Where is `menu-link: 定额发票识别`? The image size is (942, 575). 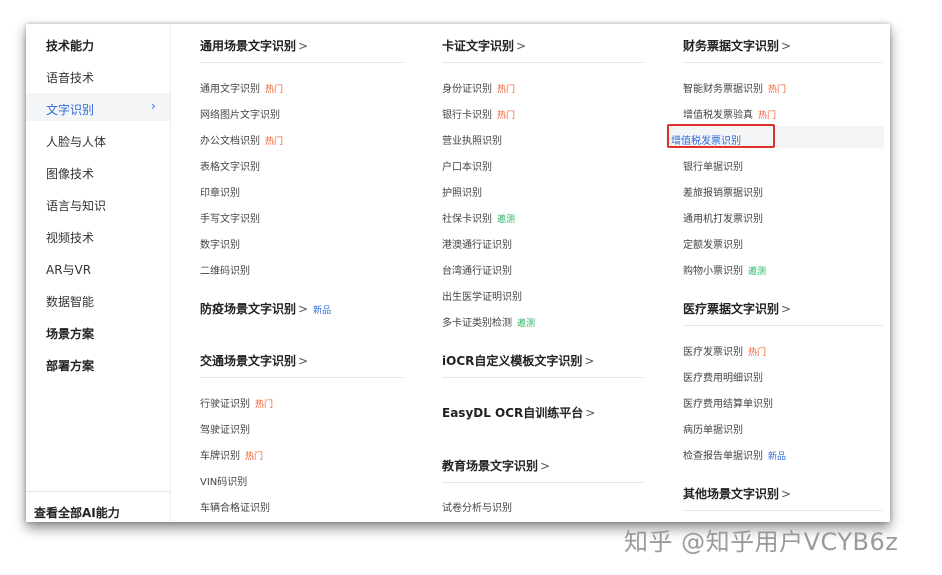 menu-link: 定额发票识别 is located at coordinates (713, 243).